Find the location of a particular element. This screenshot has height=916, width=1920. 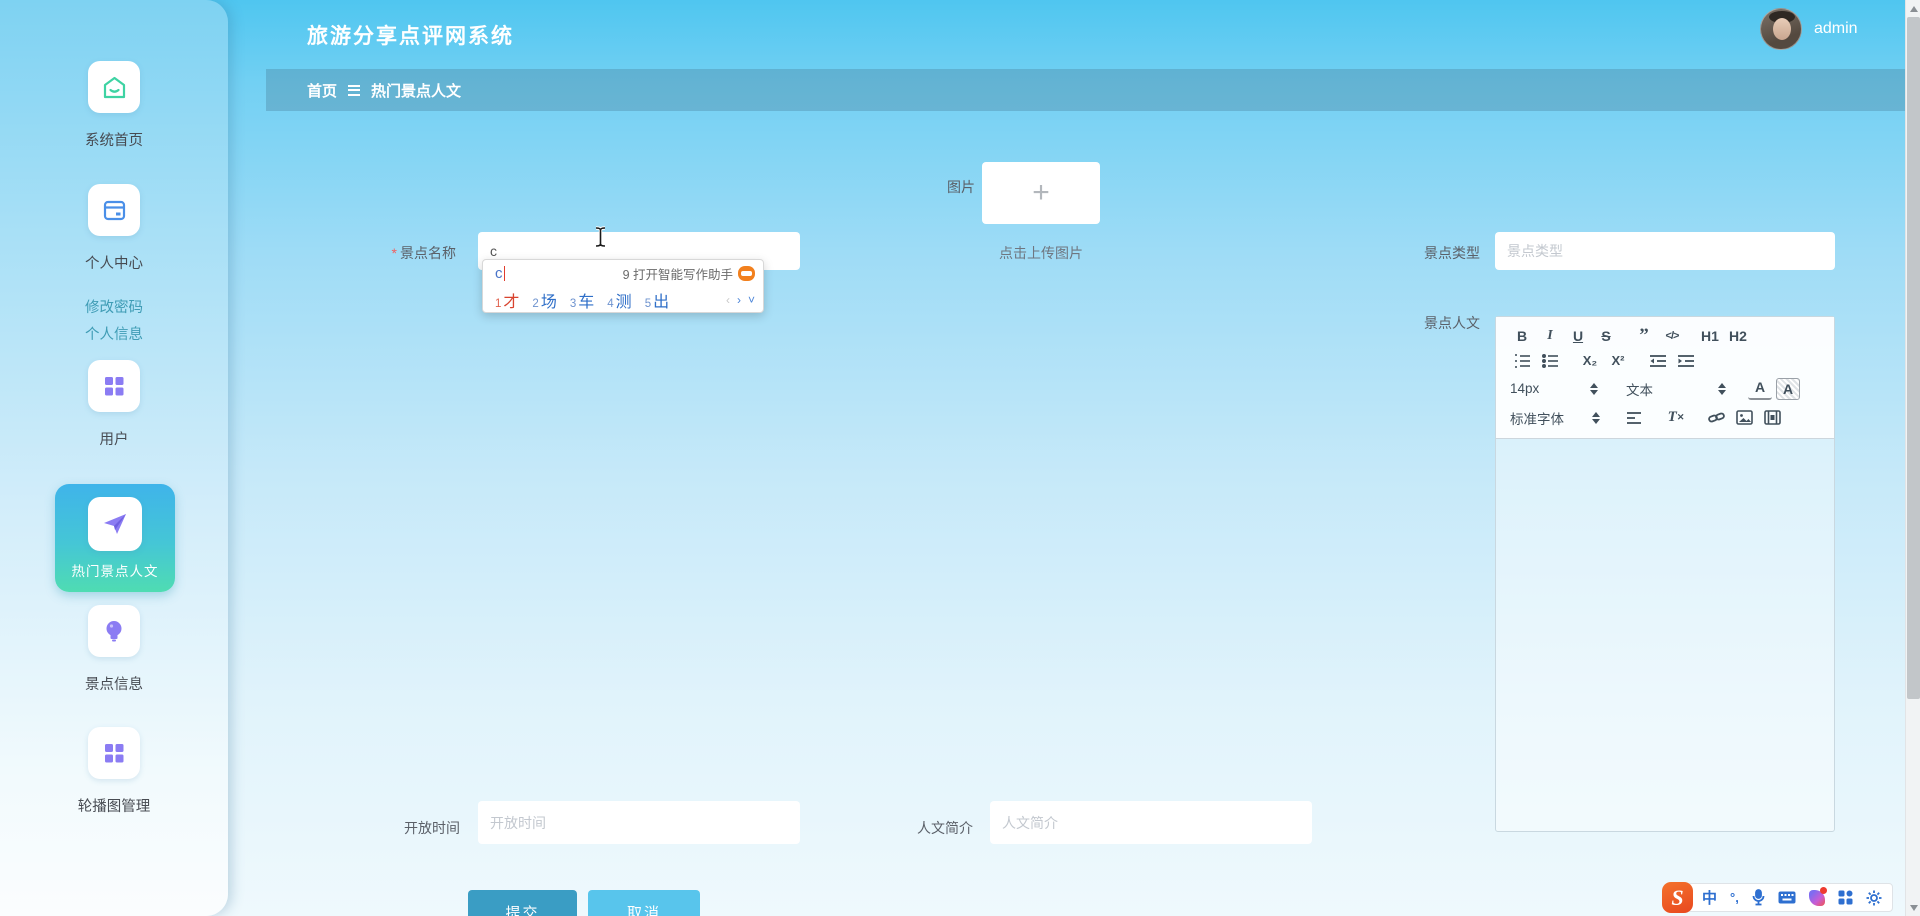

breadcrumb: 首页 热门景点人文 is located at coordinates (1085, 90).